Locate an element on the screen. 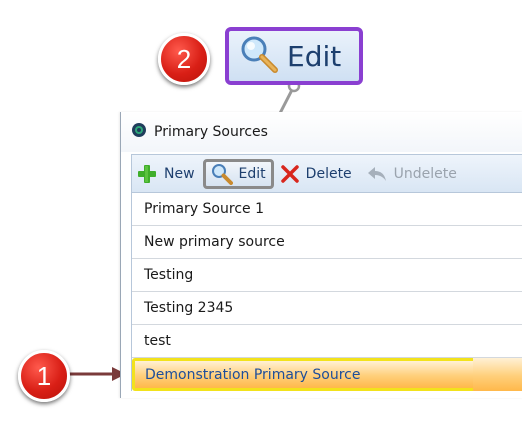 This screenshot has height=422, width=522. plus-icon is located at coordinates (147, 174).